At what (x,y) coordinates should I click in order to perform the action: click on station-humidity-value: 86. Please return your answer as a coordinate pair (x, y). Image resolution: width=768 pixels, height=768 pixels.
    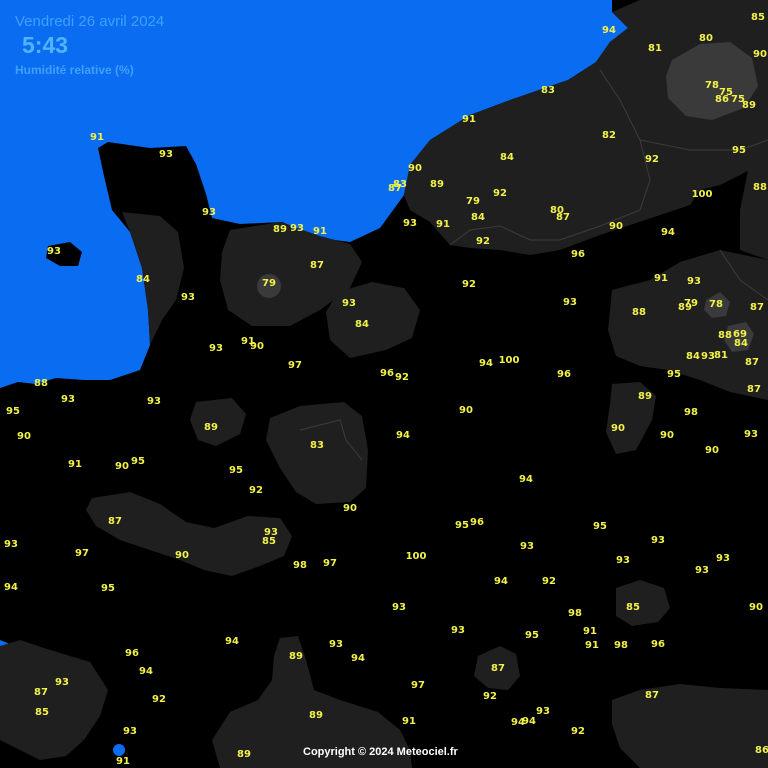
    Looking at the image, I should click on (761, 750).